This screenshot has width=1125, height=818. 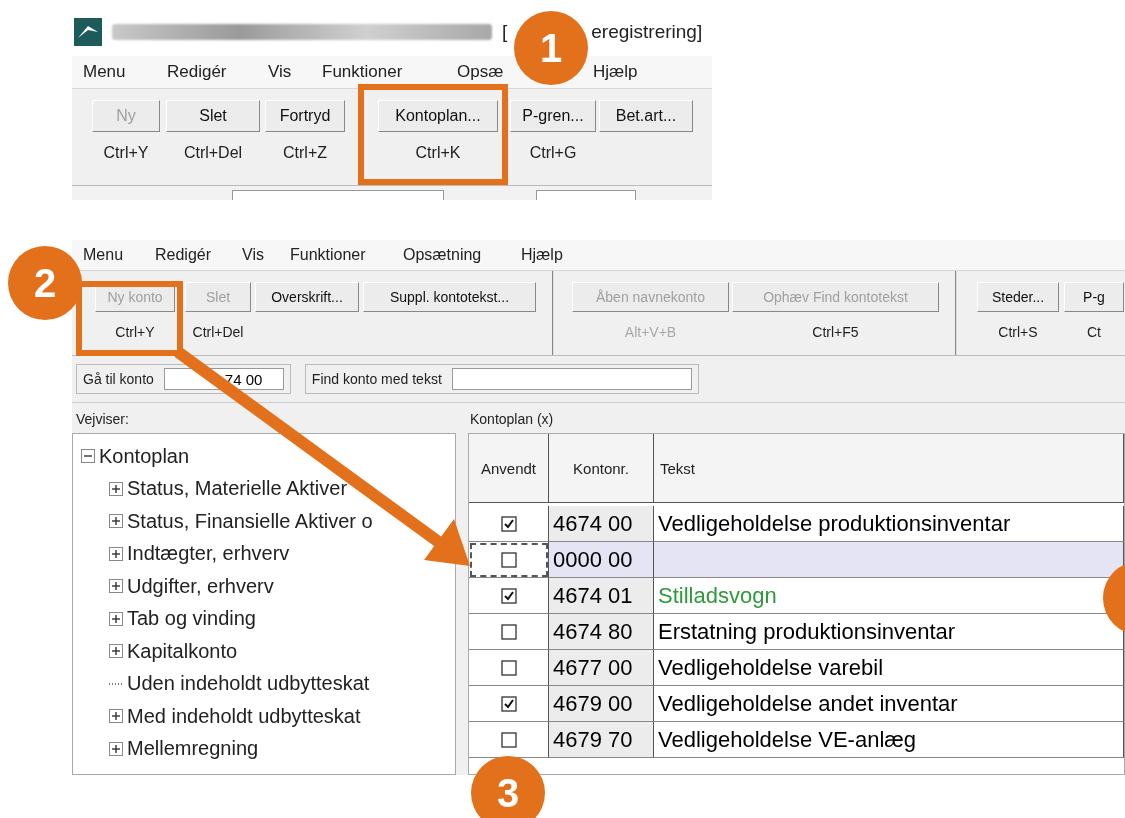 I want to click on tree-item: Uden indeholdt udbytteskat, so click(x=248, y=684).